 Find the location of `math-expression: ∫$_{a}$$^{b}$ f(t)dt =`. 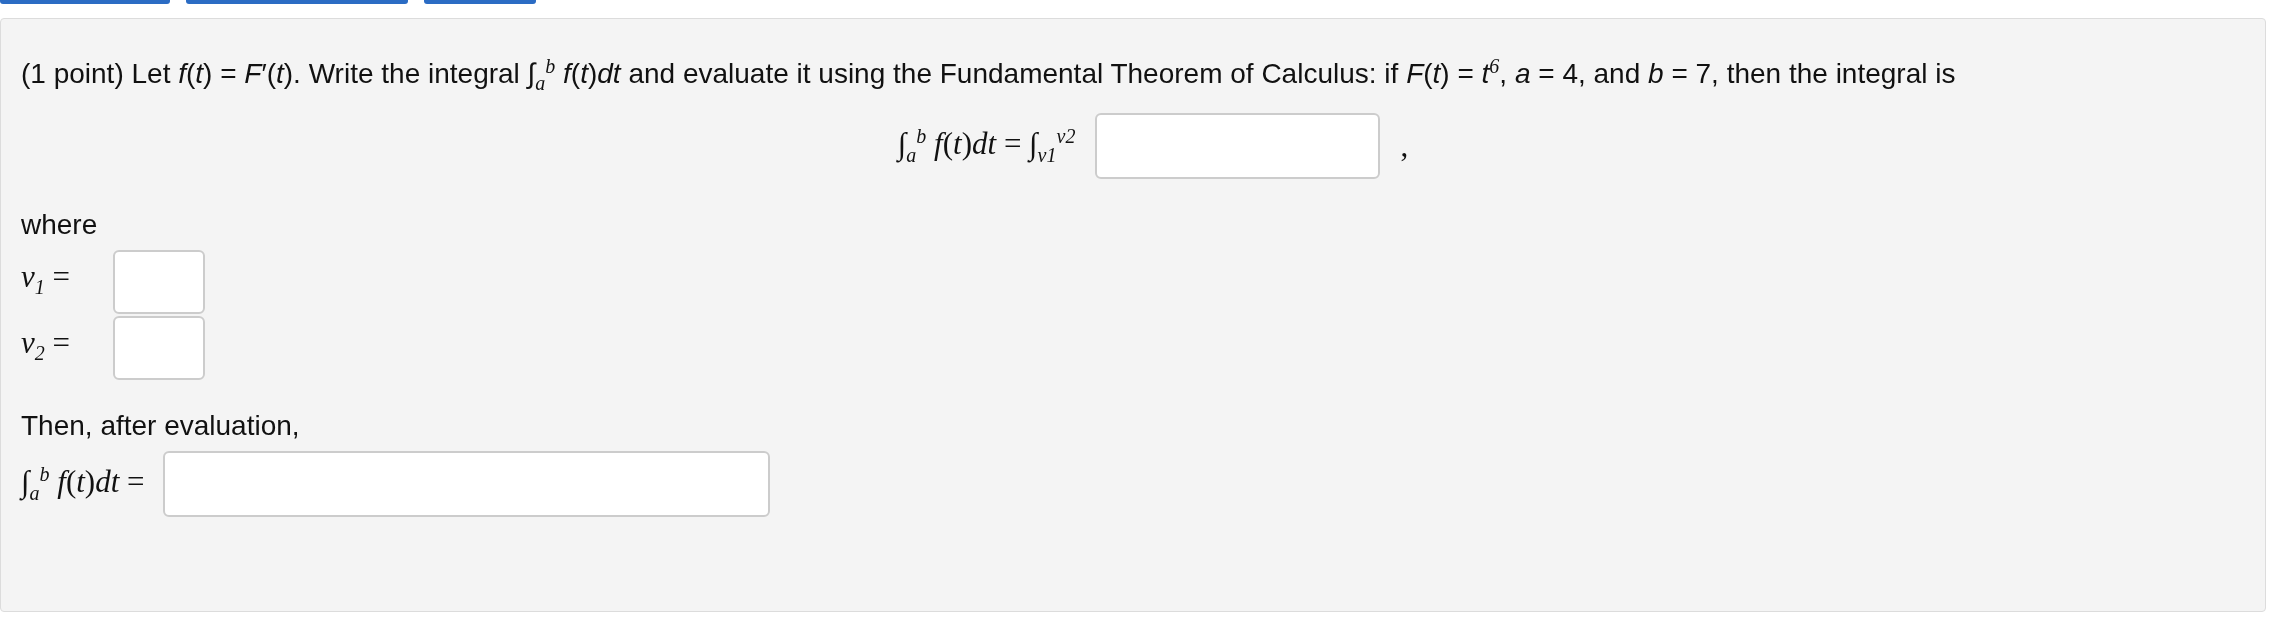

math-expression: ∫$_{a}$$^{b}$ f(t)dt = is located at coordinates (83, 484).